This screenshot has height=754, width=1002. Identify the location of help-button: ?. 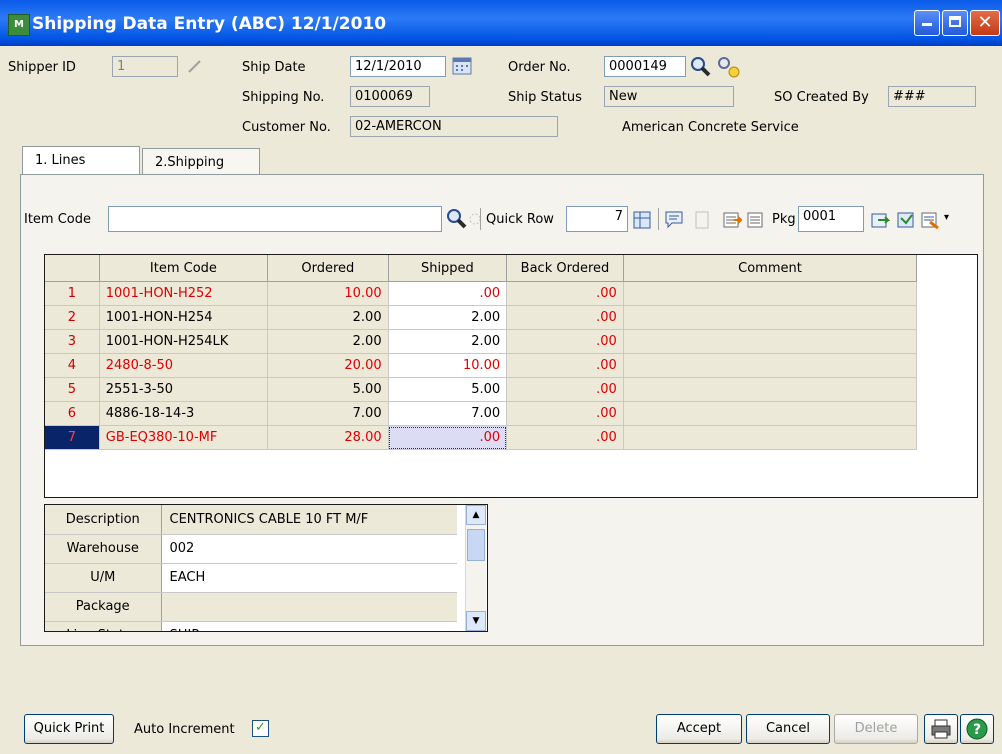
(977, 729).